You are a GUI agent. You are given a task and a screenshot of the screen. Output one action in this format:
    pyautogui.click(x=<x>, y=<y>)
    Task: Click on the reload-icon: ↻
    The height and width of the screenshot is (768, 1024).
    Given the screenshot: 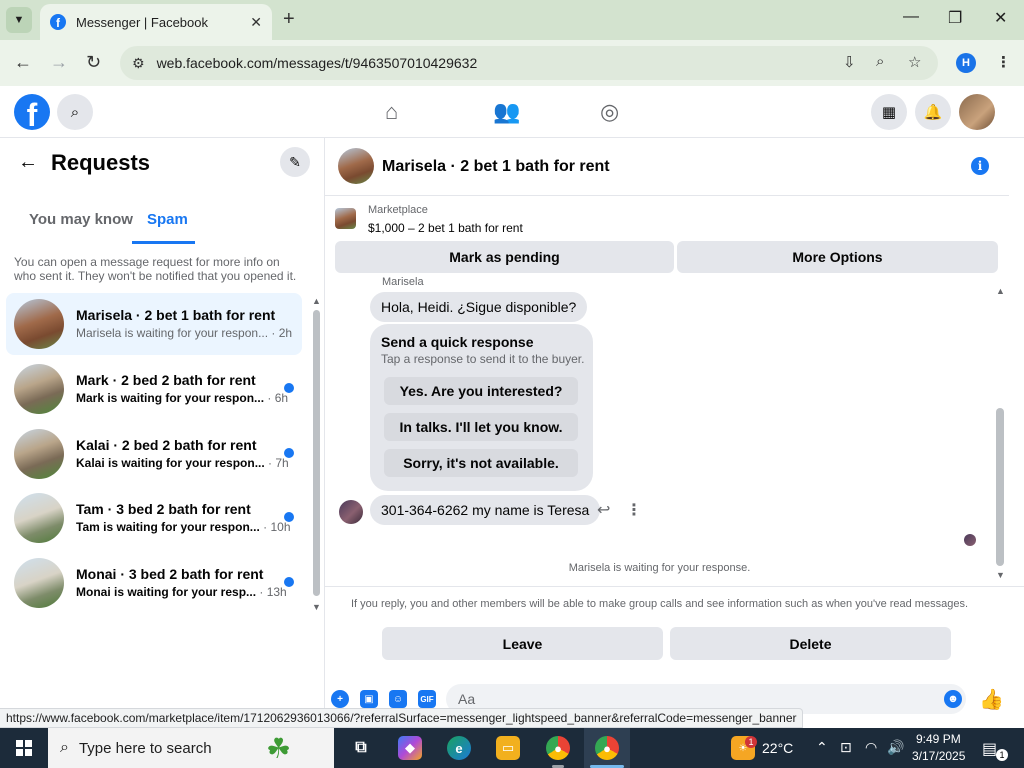 What is the action you would take?
    pyautogui.click(x=93, y=62)
    